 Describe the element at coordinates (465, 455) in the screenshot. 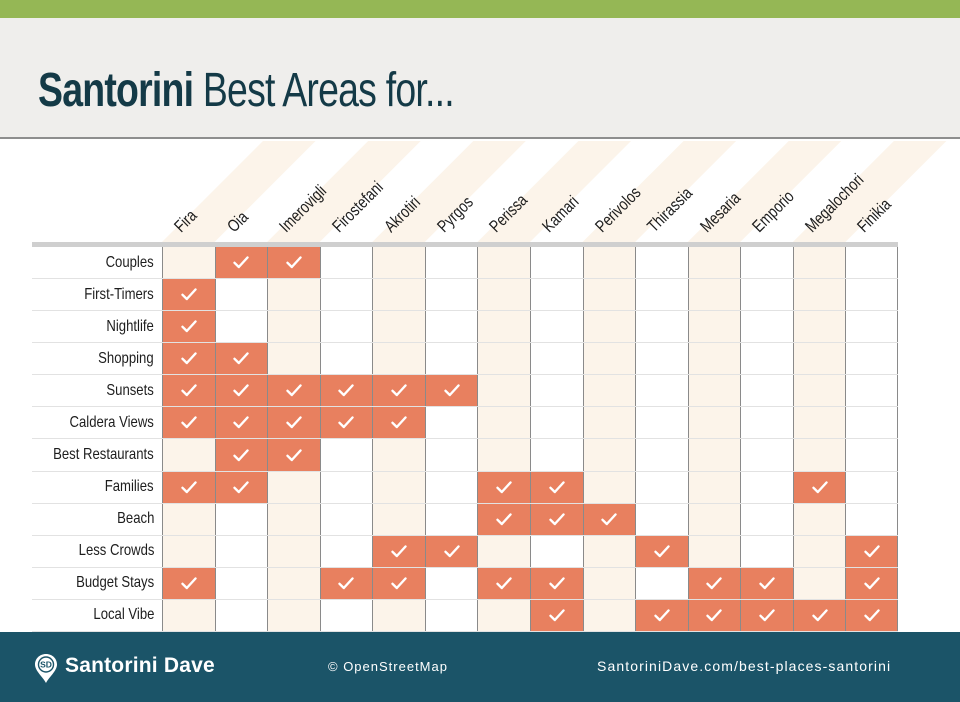

I see `matrix-row: Best Restaurants` at that location.